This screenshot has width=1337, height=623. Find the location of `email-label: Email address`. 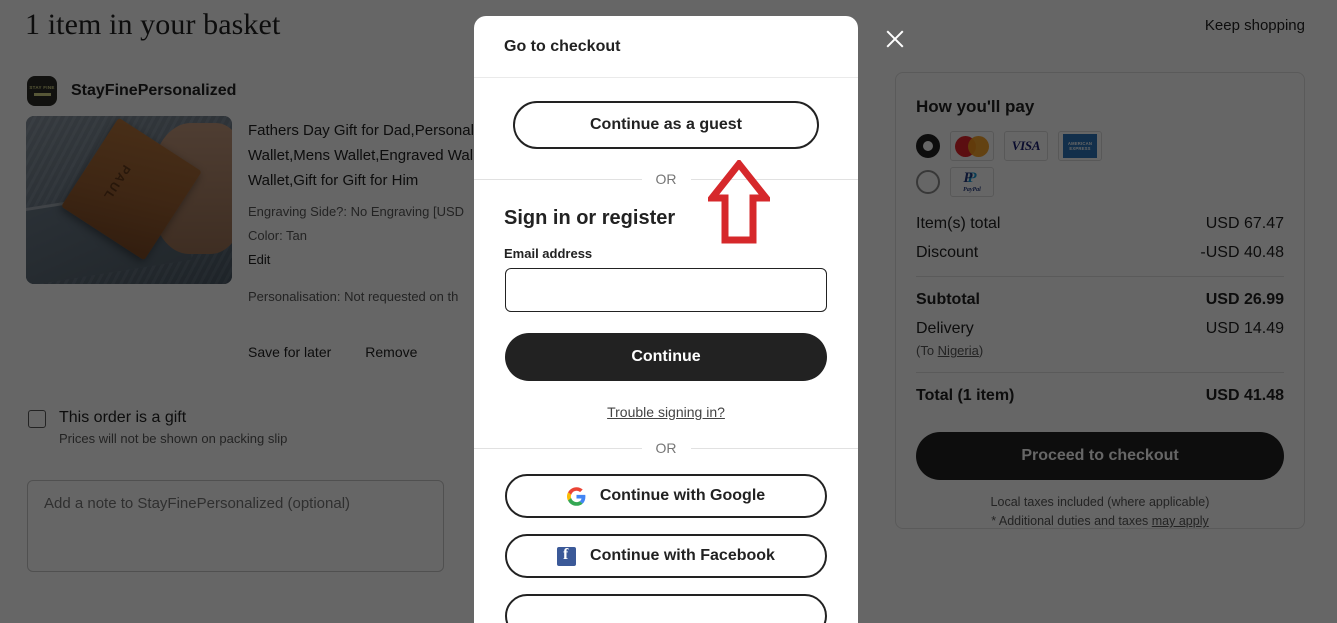

email-label: Email address is located at coordinates (548, 253).